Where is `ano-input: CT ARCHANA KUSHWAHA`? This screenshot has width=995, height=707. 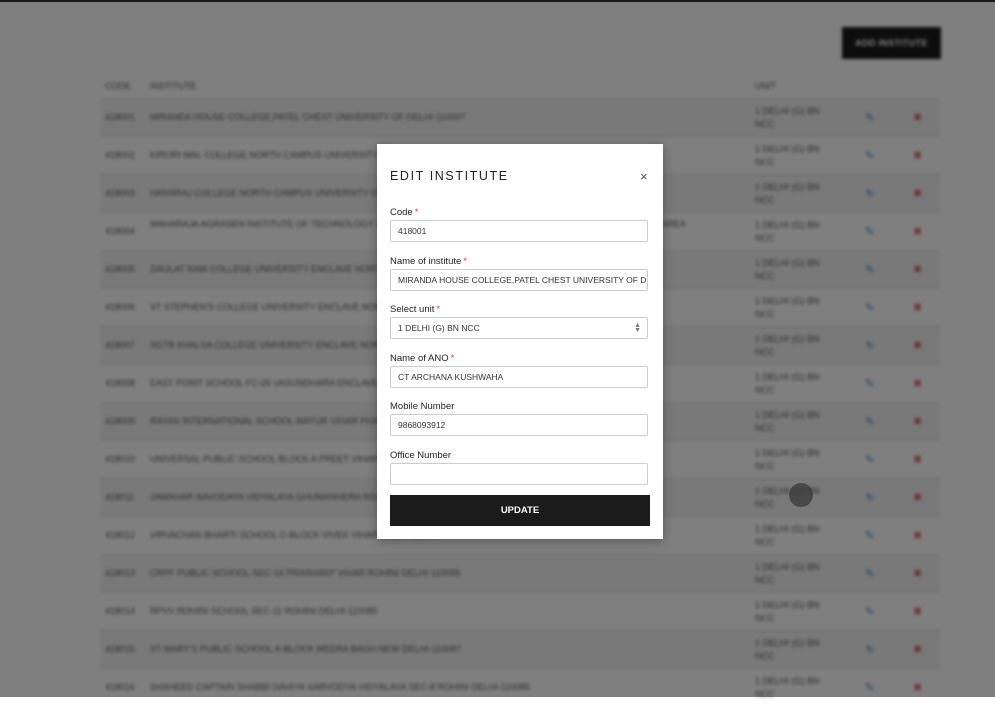 ano-input: CT ARCHANA KUSHWAHA is located at coordinates (519, 377).